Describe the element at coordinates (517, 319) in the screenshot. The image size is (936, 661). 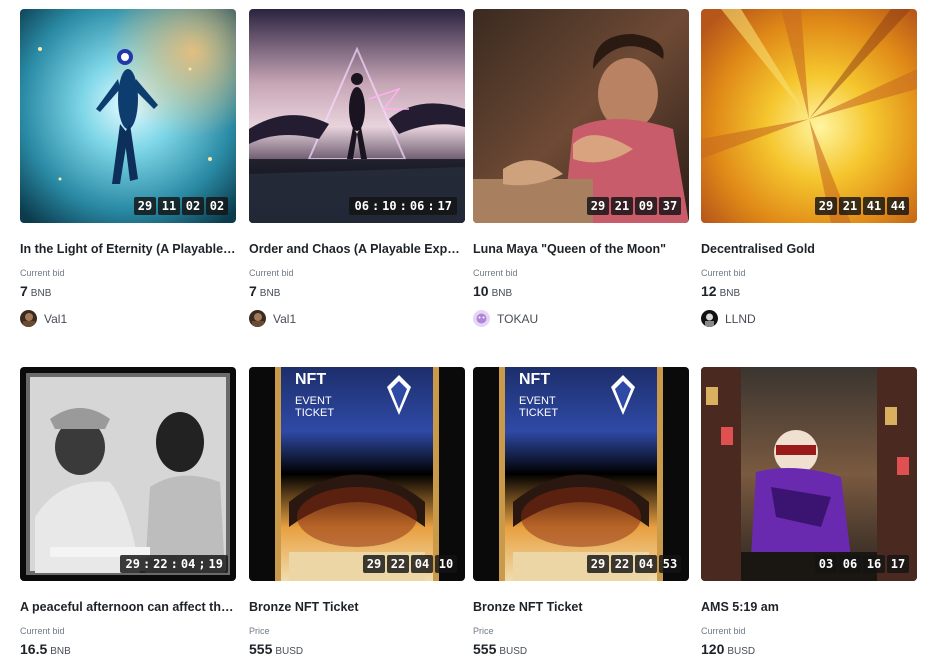
I see `creator-name: TOKAU` at that location.